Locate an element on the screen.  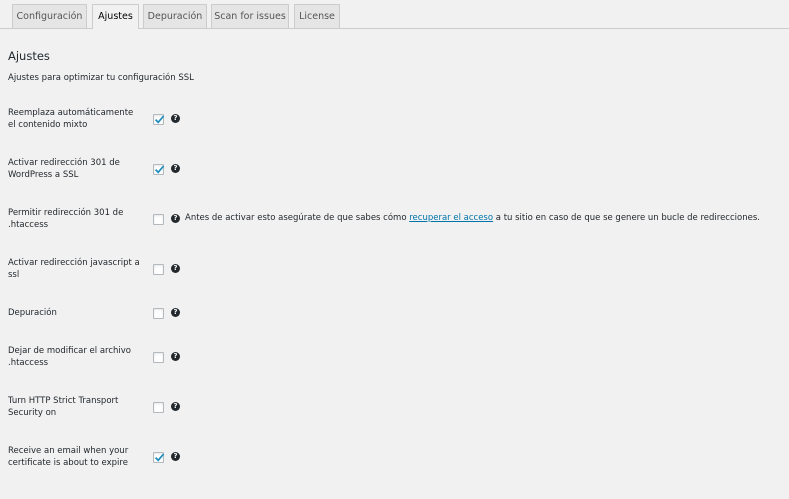
expiry-email-checkbox is located at coordinates (159, 457).